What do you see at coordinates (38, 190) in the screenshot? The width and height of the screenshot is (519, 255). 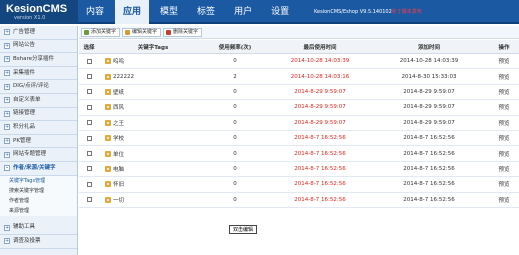 I see `sidebar-subitem-search-keywords: 搜索关键字管理` at bounding box center [38, 190].